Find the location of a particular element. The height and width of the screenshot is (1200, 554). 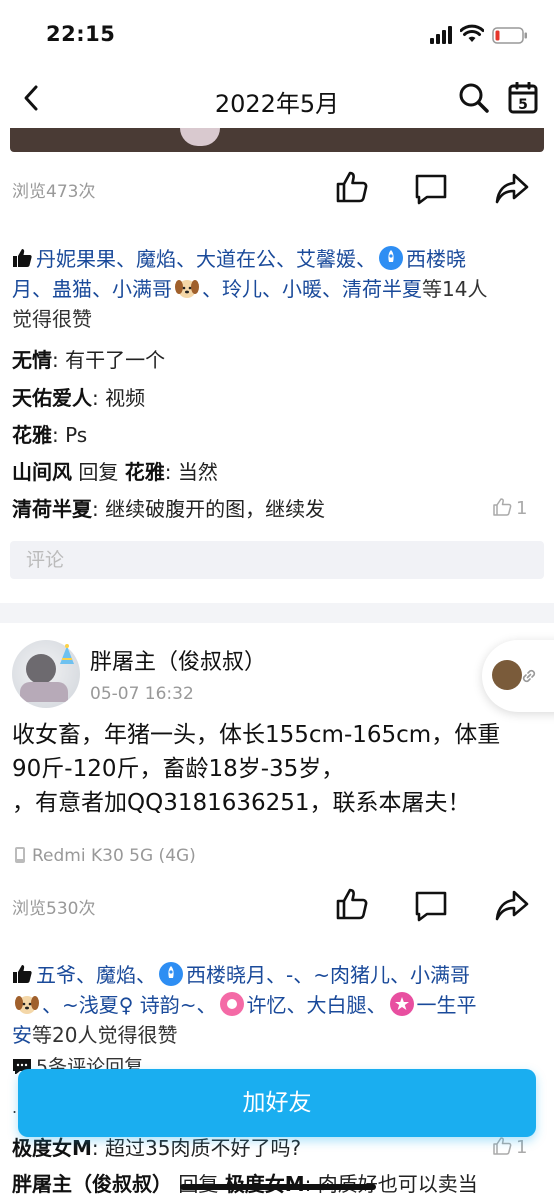

view-count: 浏览530次 is located at coordinates (54, 909).